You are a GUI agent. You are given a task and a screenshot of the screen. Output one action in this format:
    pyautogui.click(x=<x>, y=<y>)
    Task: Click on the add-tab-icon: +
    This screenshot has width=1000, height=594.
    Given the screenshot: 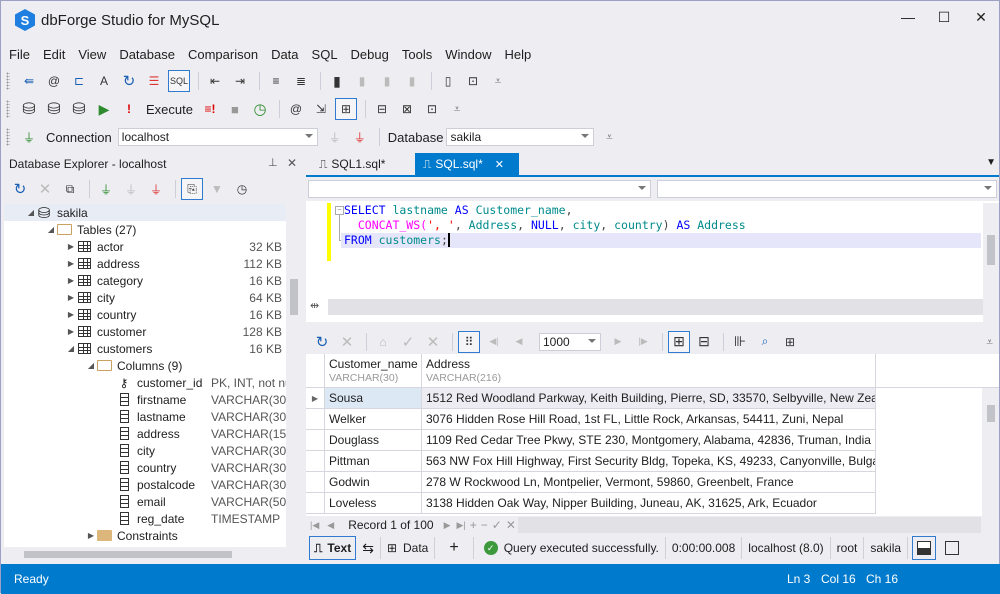 What is the action you would take?
    pyautogui.click(x=454, y=548)
    